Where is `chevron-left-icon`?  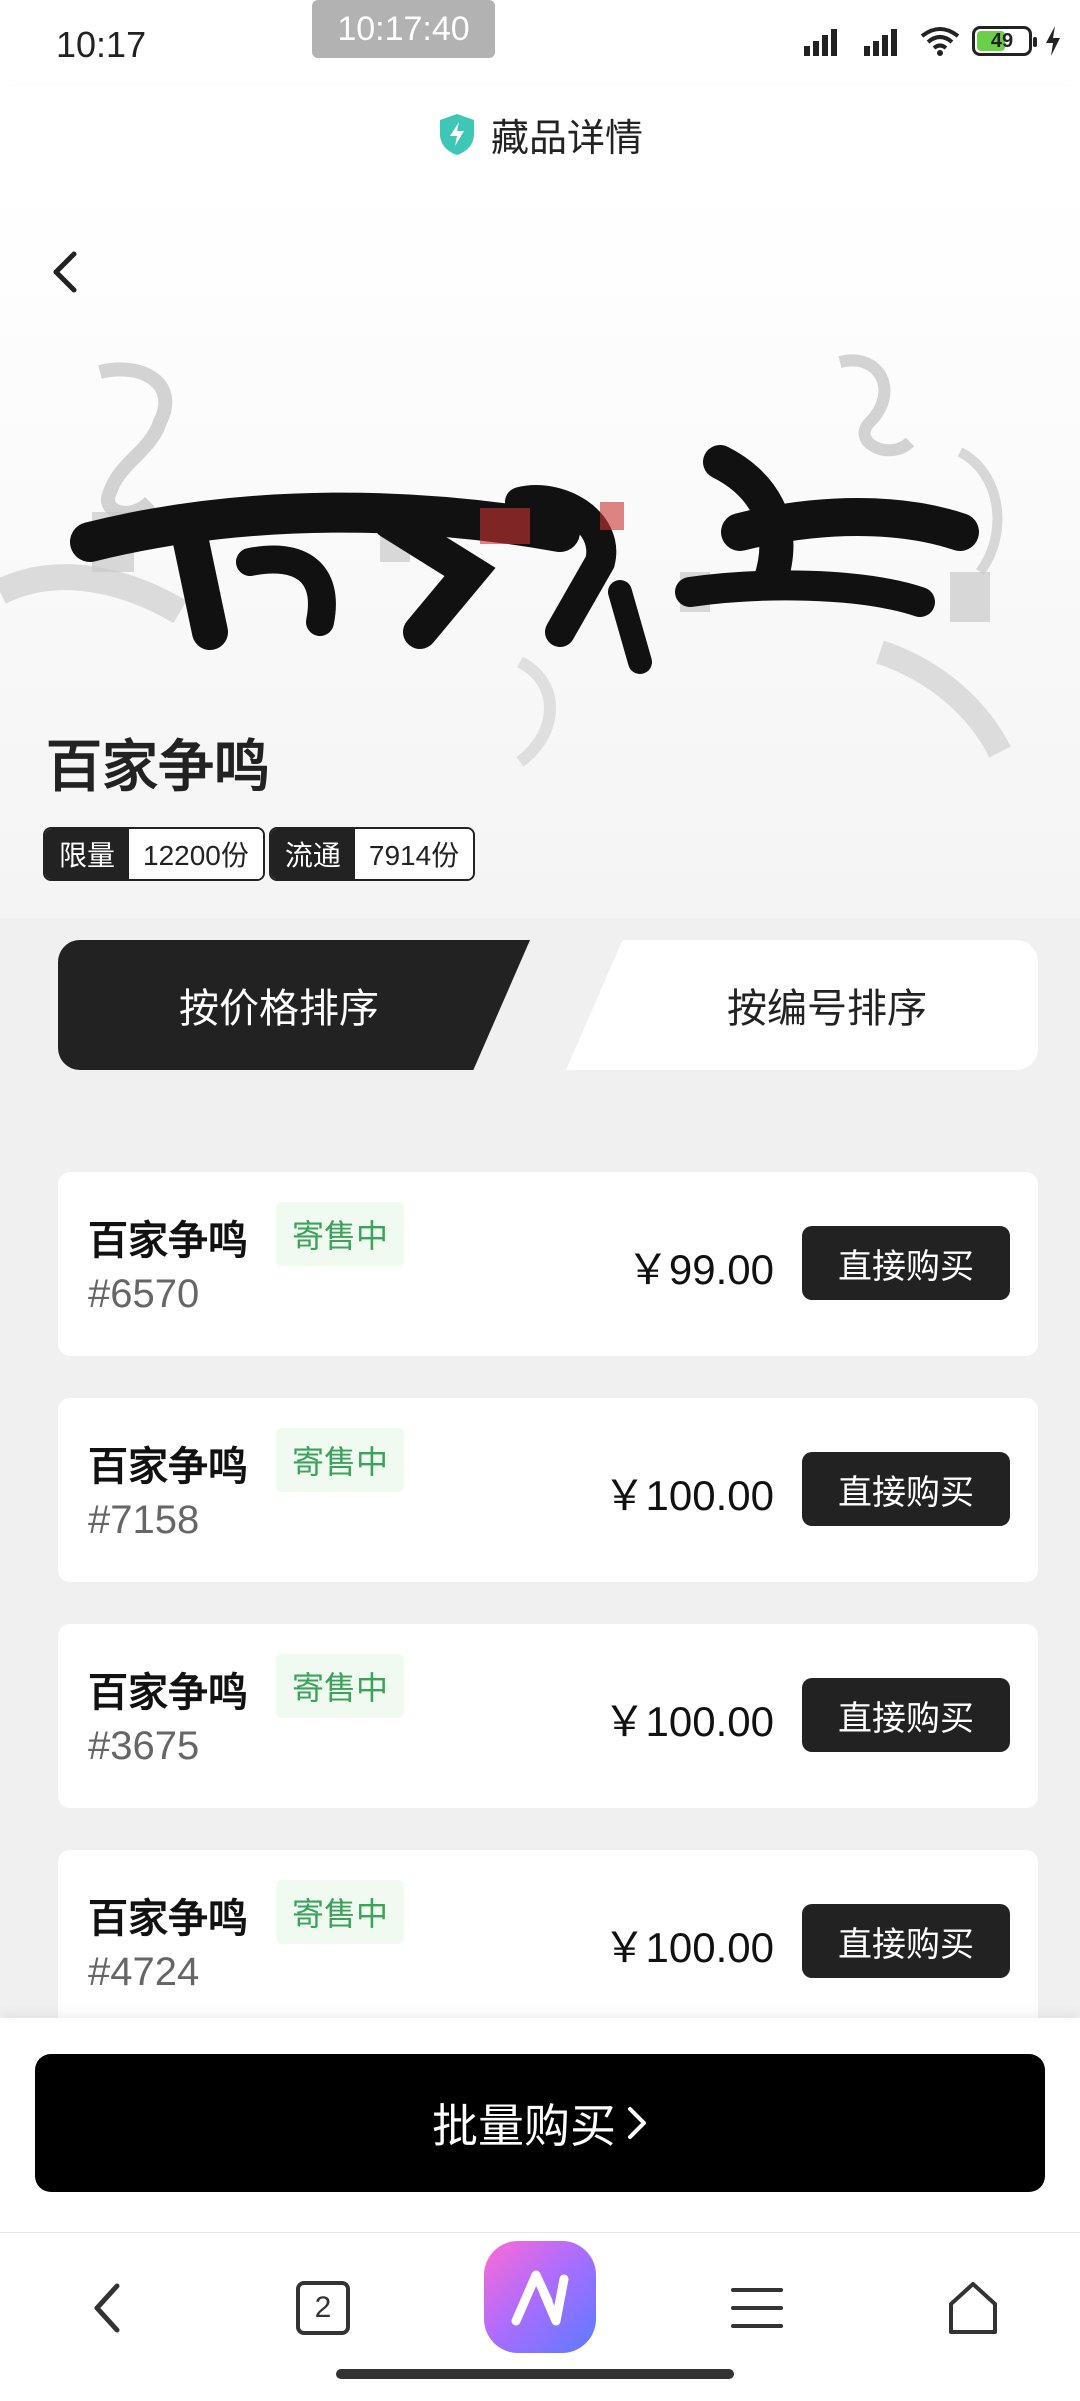 chevron-left-icon is located at coordinates (107, 2308).